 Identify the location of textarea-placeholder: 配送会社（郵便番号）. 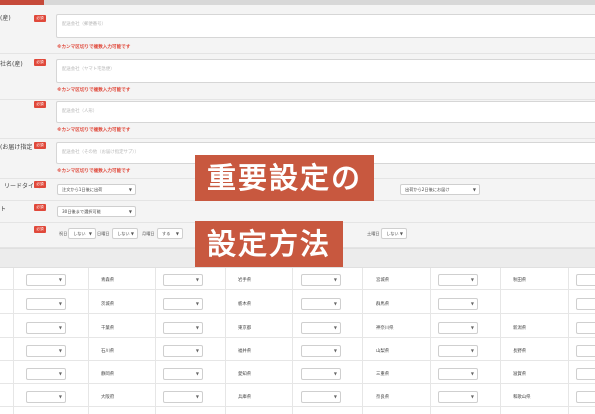
(84, 24).